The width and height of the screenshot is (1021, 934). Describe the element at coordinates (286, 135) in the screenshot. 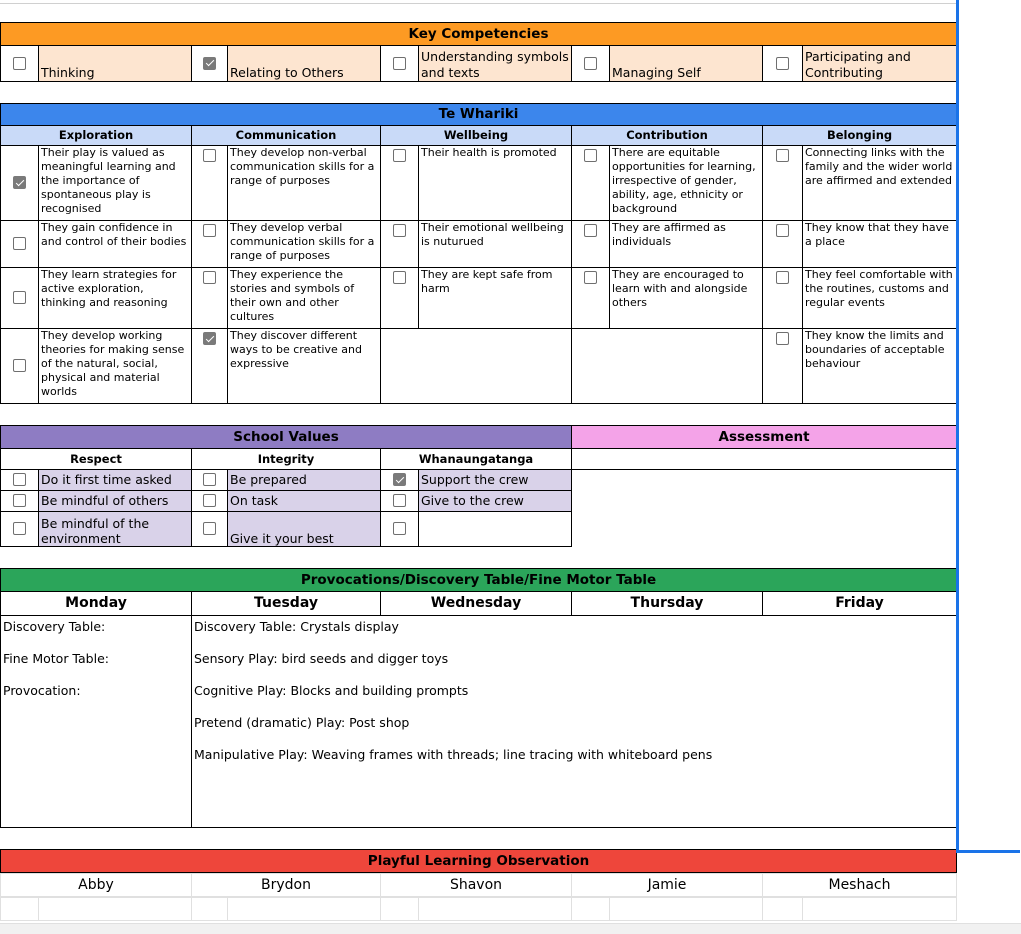

I see `strand-header: Communication` at that location.